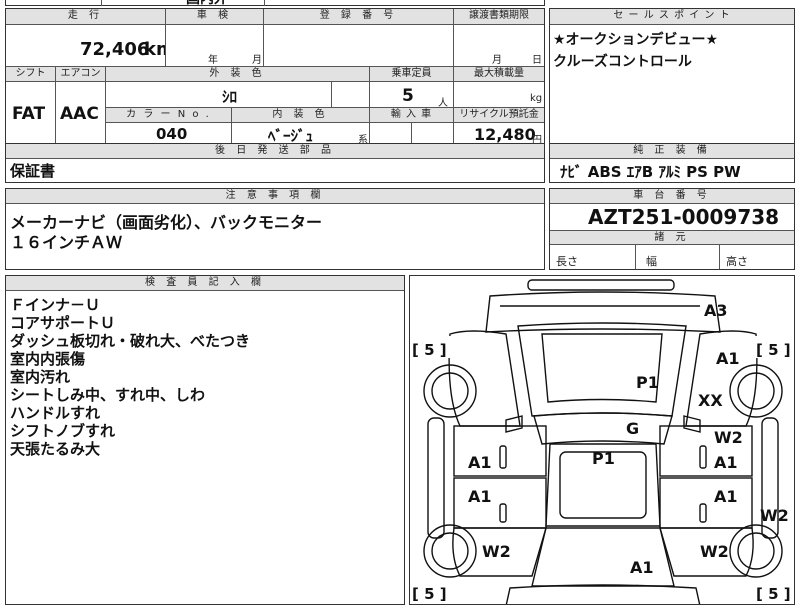 The width and height of the screenshot is (800, 605). Describe the element at coordinates (672, 76) in the screenshot. I see `sales-points-box: セ ー ル ス ポ イ ン ト ★オークションデビュー★ クルーズコントロール` at that location.